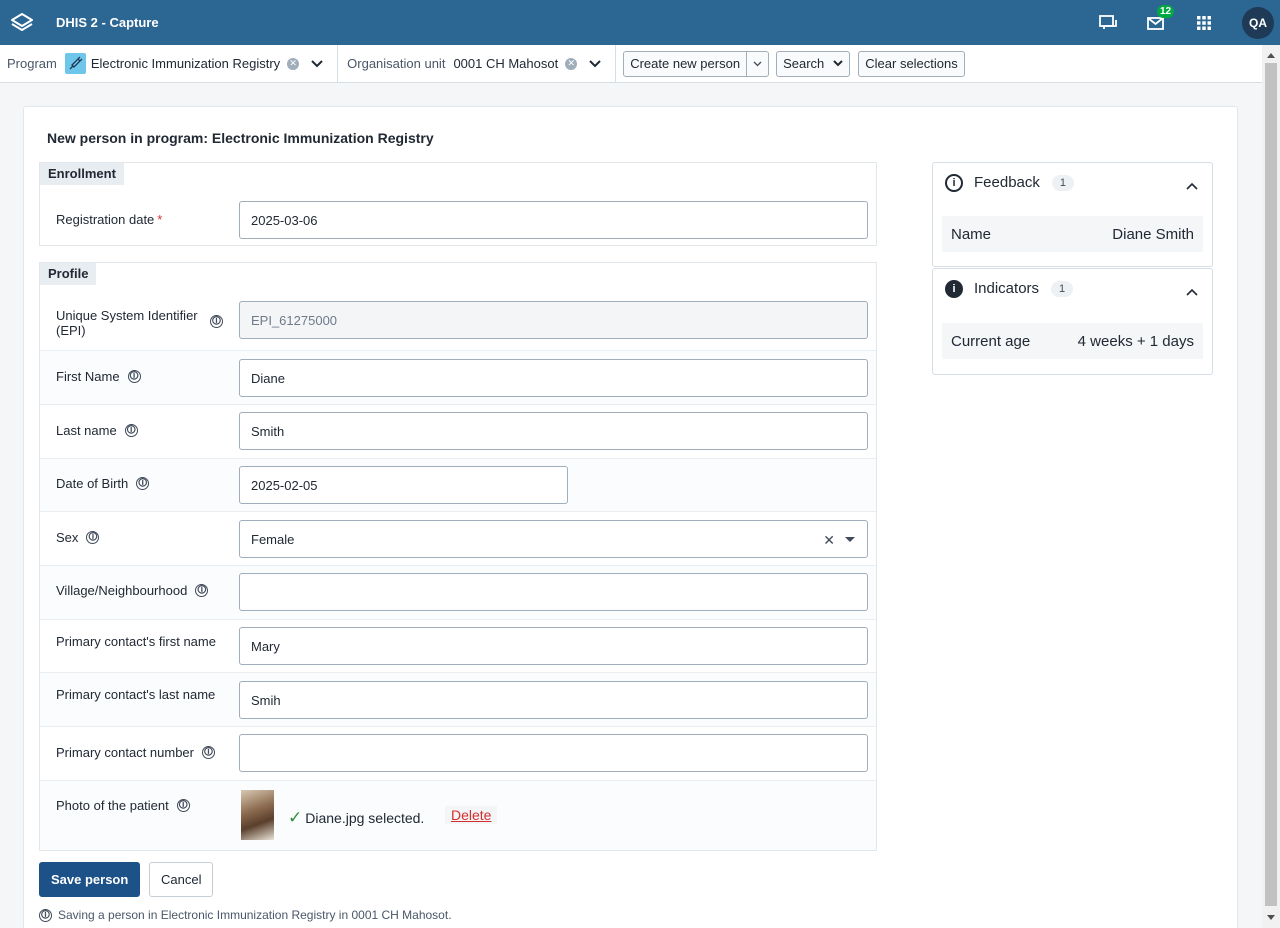  What do you see at coordinates (125, 752) in the screenshot?
I see `contact-number-label-text: Primary contact number` at bounding box center [125, 752].